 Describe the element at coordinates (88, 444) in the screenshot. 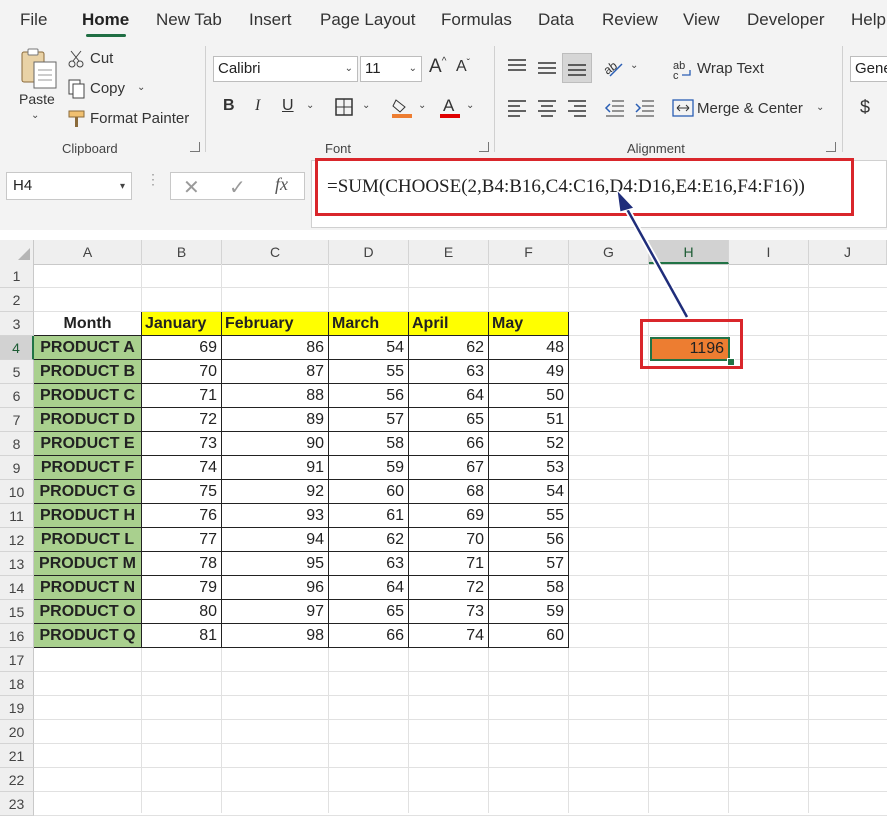

I see `product-cell: PRODUCT E` at that location.